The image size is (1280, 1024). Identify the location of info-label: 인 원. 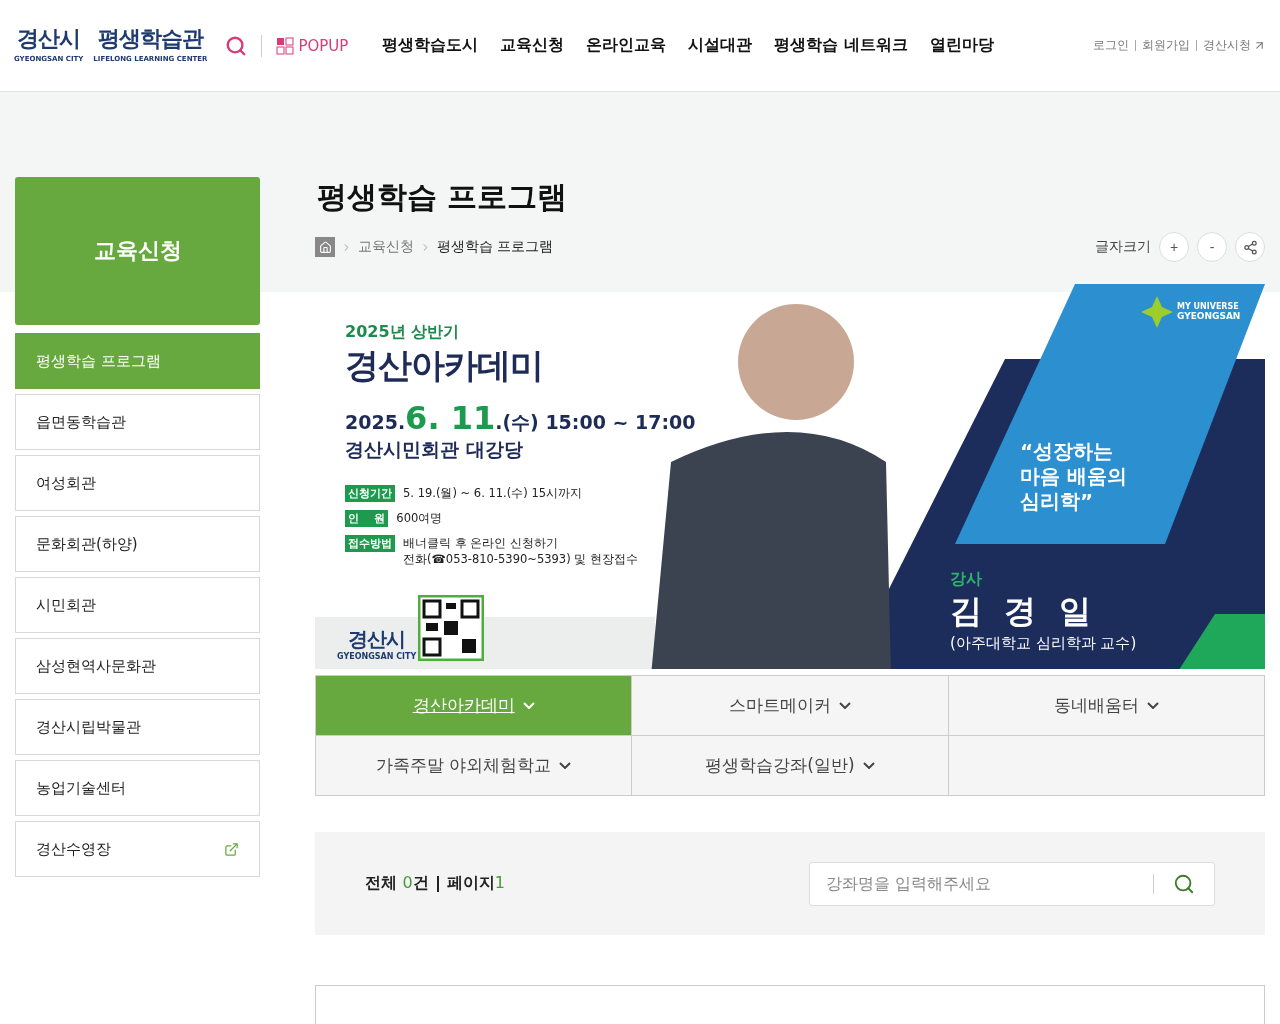
(367, 519).